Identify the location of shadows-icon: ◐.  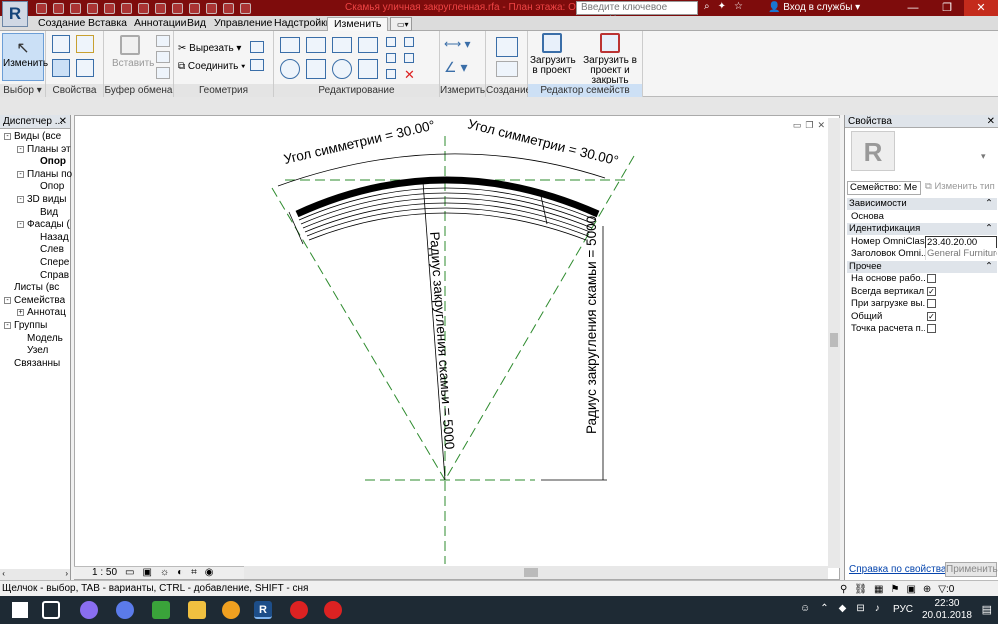
(180, 573).